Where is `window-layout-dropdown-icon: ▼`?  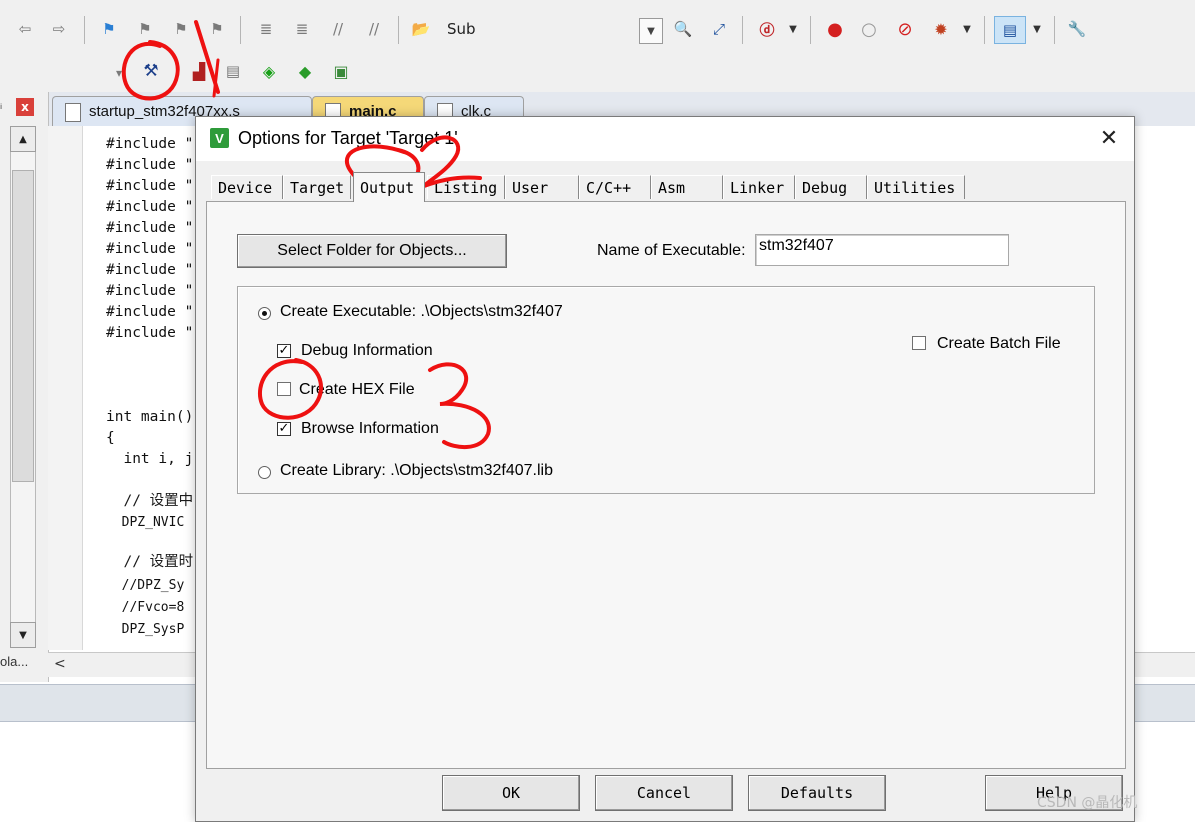
window-layout-dropdown-icon: ▼ is located at coordinates (1037, 29).